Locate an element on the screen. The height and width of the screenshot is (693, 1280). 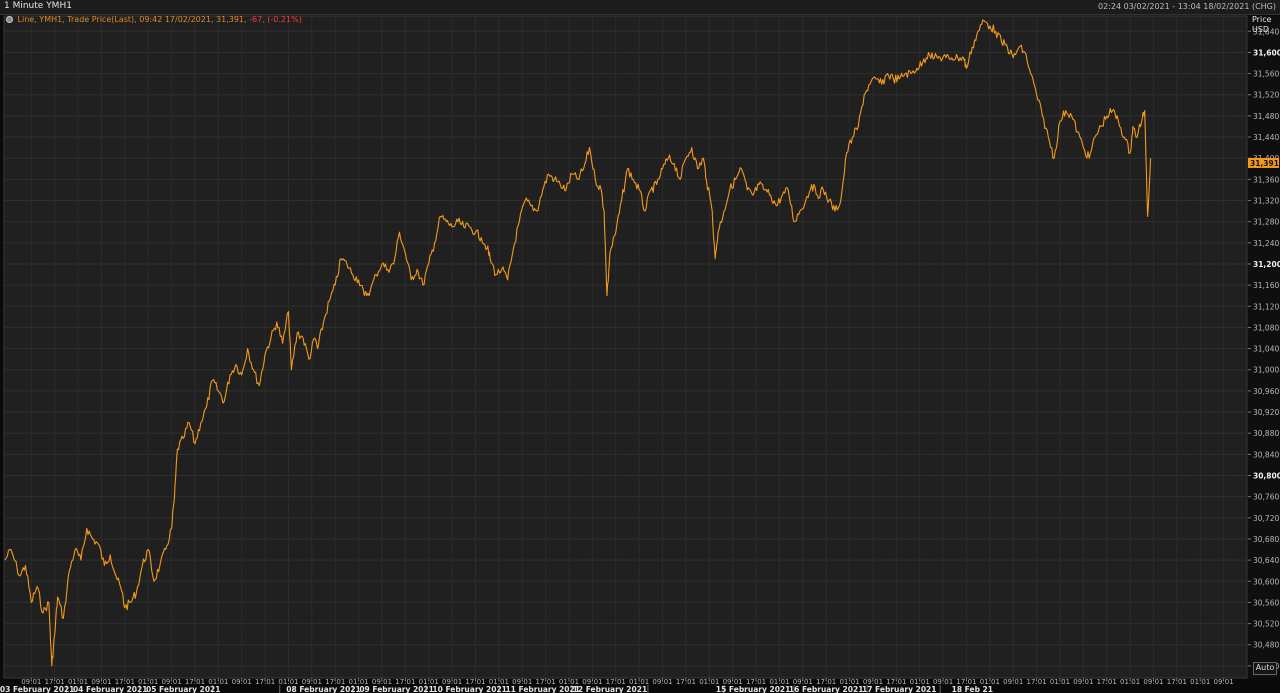
y-tick-label: 31,080 is located at coordinates (1266, 327).